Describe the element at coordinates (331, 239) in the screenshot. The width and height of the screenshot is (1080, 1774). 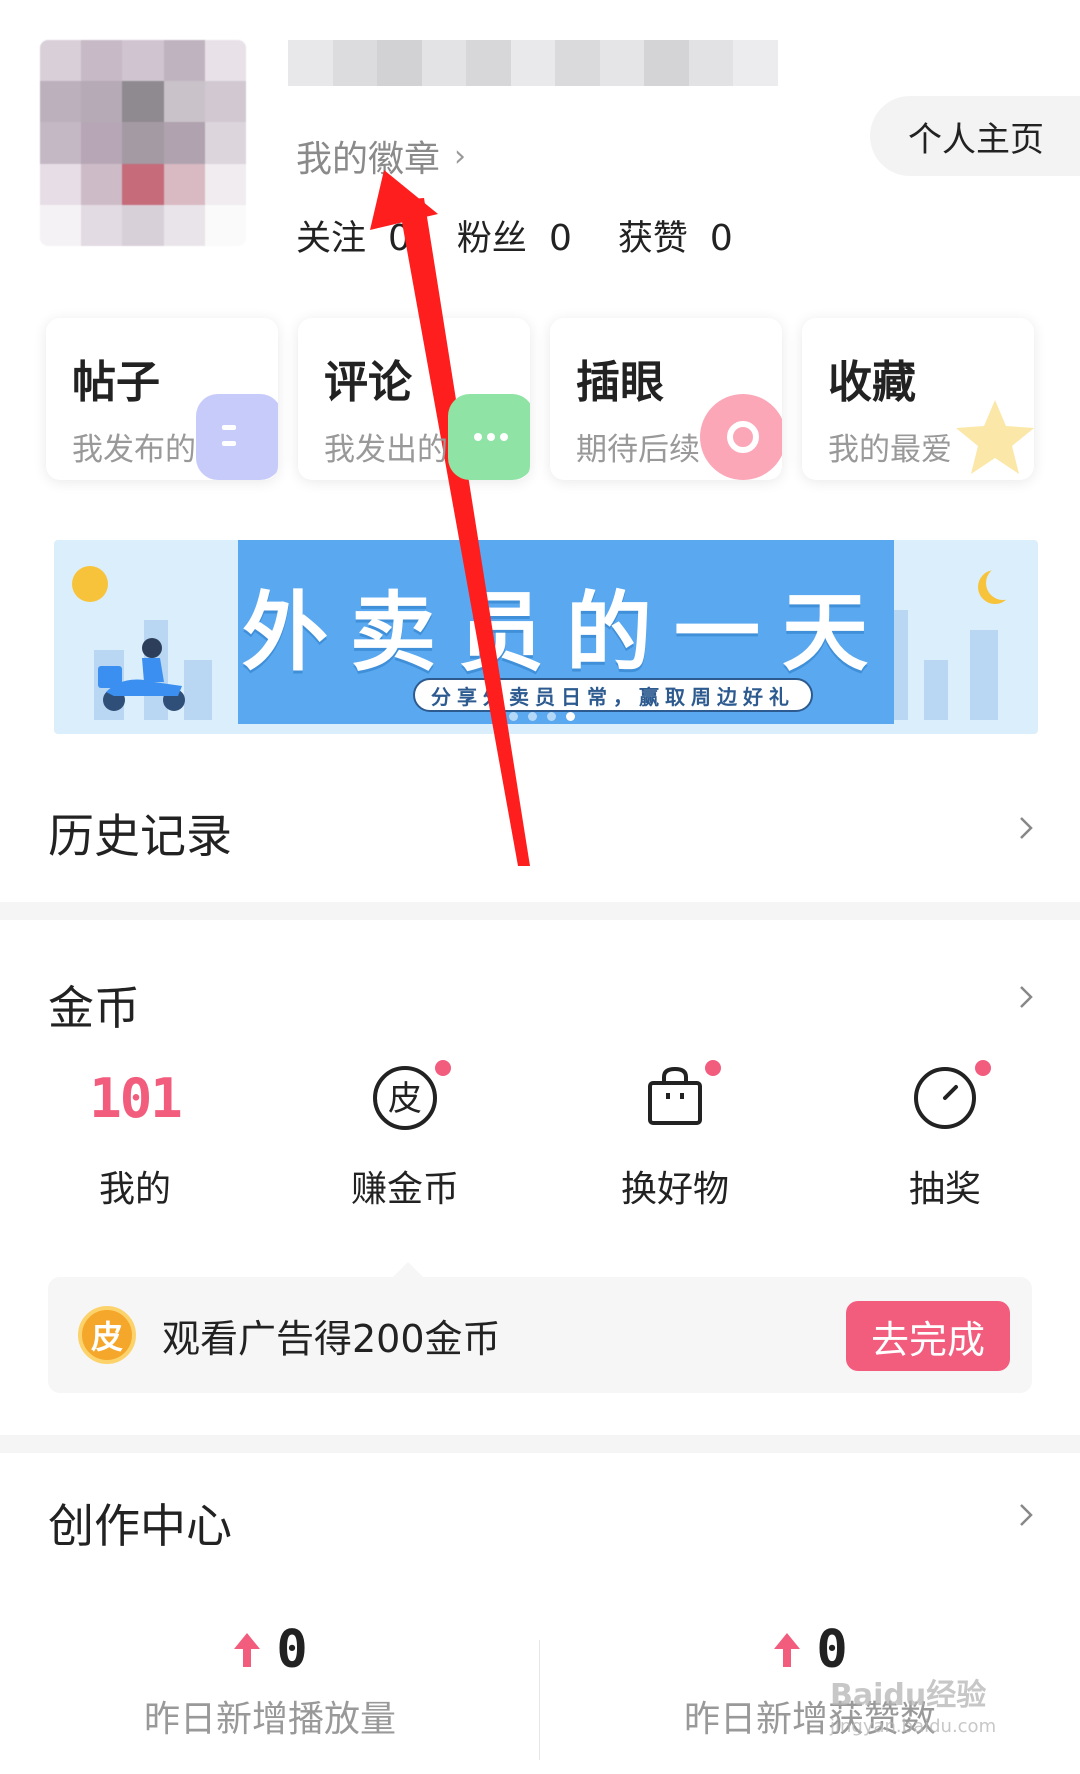
I see `stat-label: 关注` at that location.